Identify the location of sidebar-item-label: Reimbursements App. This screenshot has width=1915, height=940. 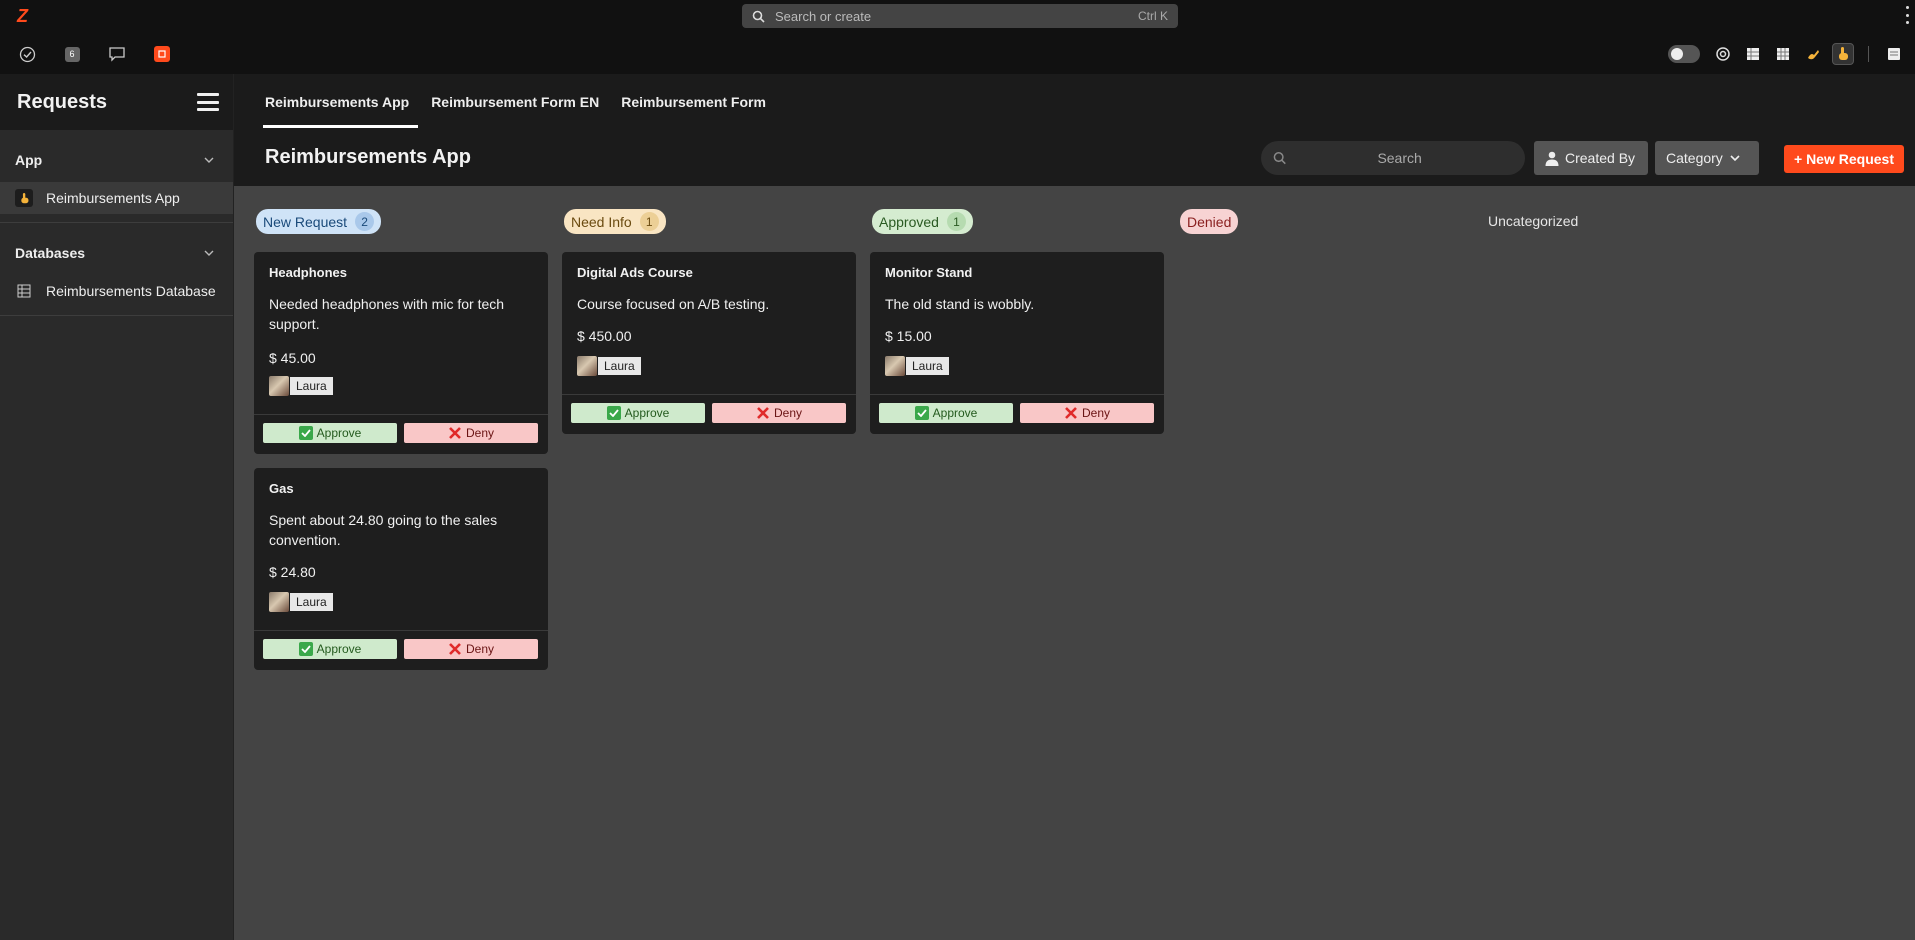
(113, 198).